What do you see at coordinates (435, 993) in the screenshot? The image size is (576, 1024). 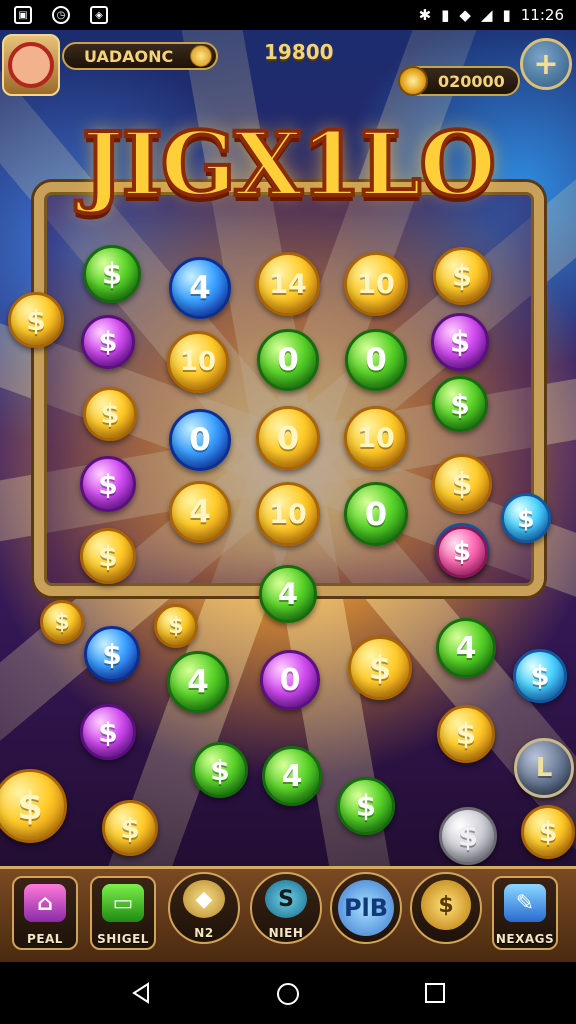 I see `recents-icon` at bounding box center [435, 993].